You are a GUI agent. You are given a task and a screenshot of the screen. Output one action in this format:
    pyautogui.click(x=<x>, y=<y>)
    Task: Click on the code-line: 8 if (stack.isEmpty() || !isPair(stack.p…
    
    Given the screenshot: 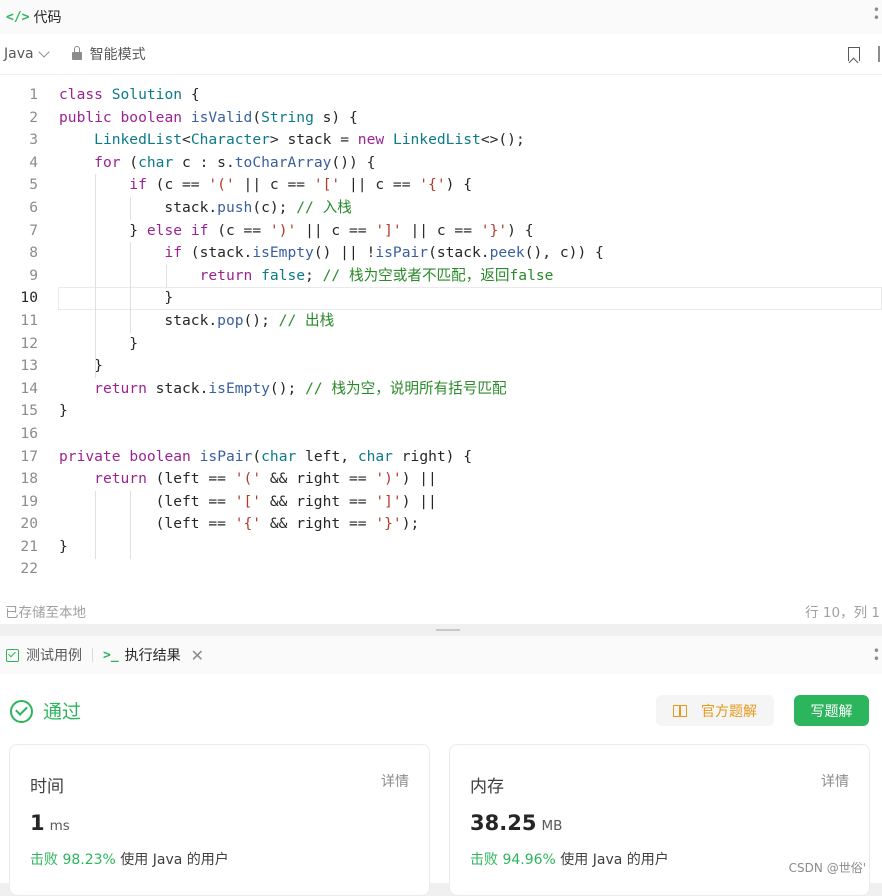 What is the action you would take?
    pyautogui.click(x=441, y=253)
    